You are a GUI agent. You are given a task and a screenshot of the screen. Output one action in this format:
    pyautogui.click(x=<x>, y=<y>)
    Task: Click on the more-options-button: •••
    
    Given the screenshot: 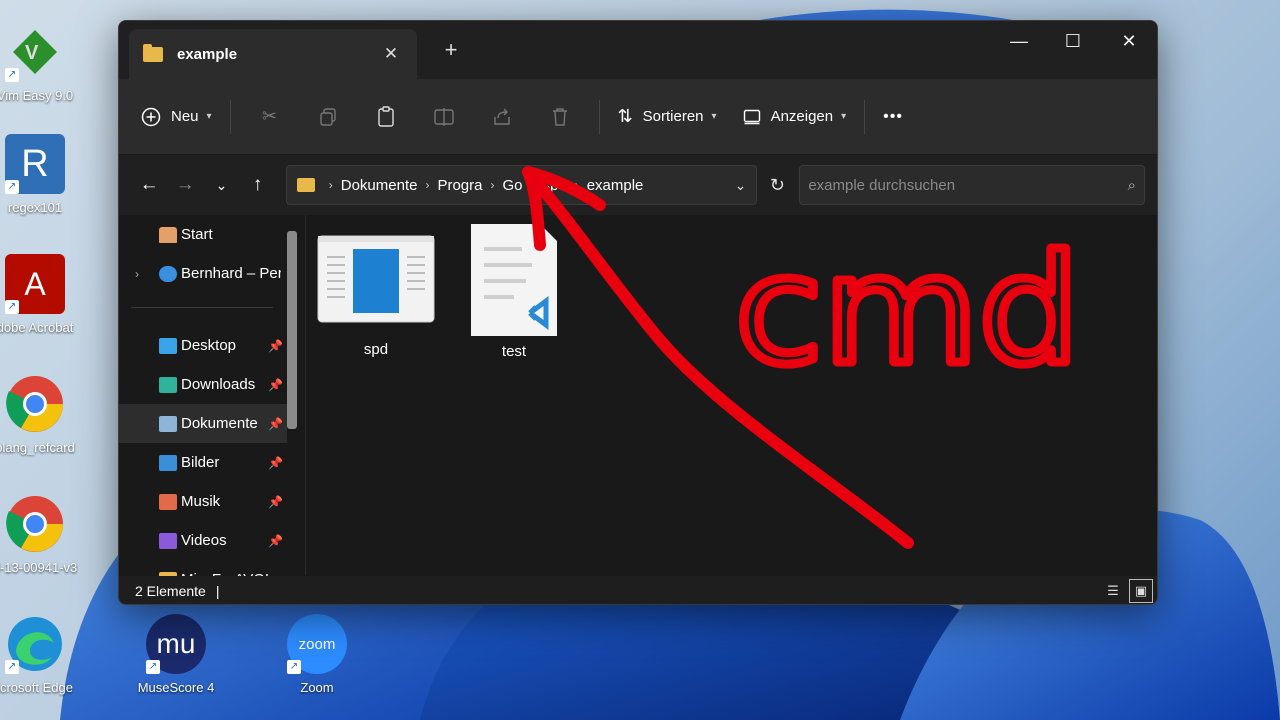 What is the action you would take?
    pyautogui.click(x=893, y=117)
    